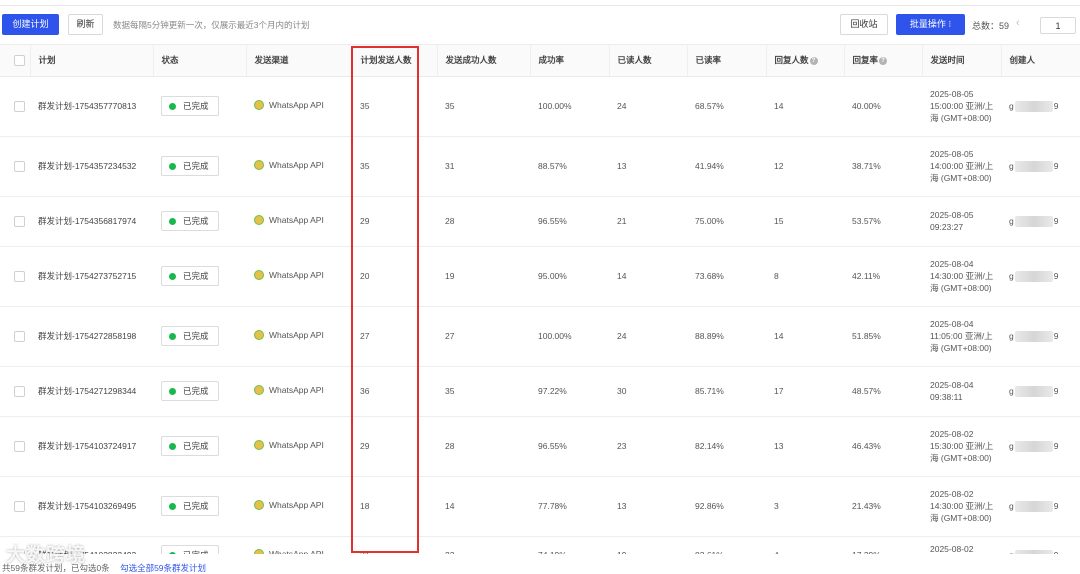 The width and height of the screenshot is (1080, 574). I want to click on planned-count: 36, so click(394, 391).